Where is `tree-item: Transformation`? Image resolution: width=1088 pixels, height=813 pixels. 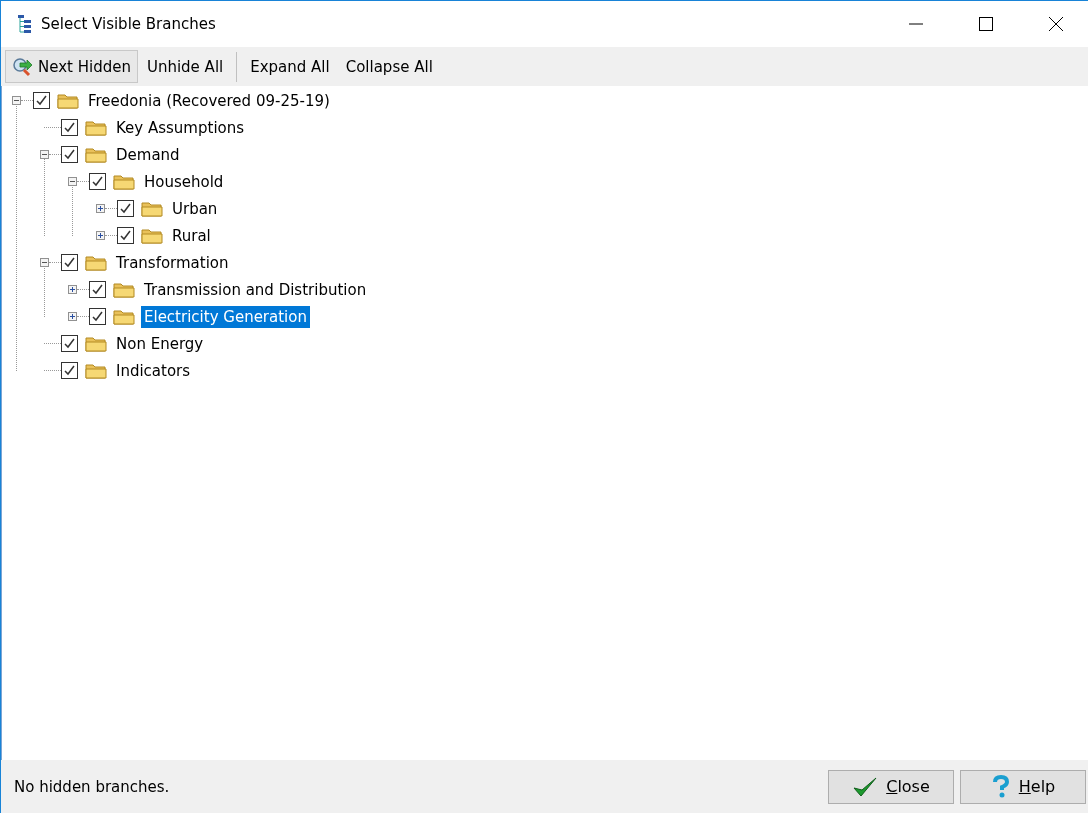
tree-item: Transformation is located at coordinates (172, 262).